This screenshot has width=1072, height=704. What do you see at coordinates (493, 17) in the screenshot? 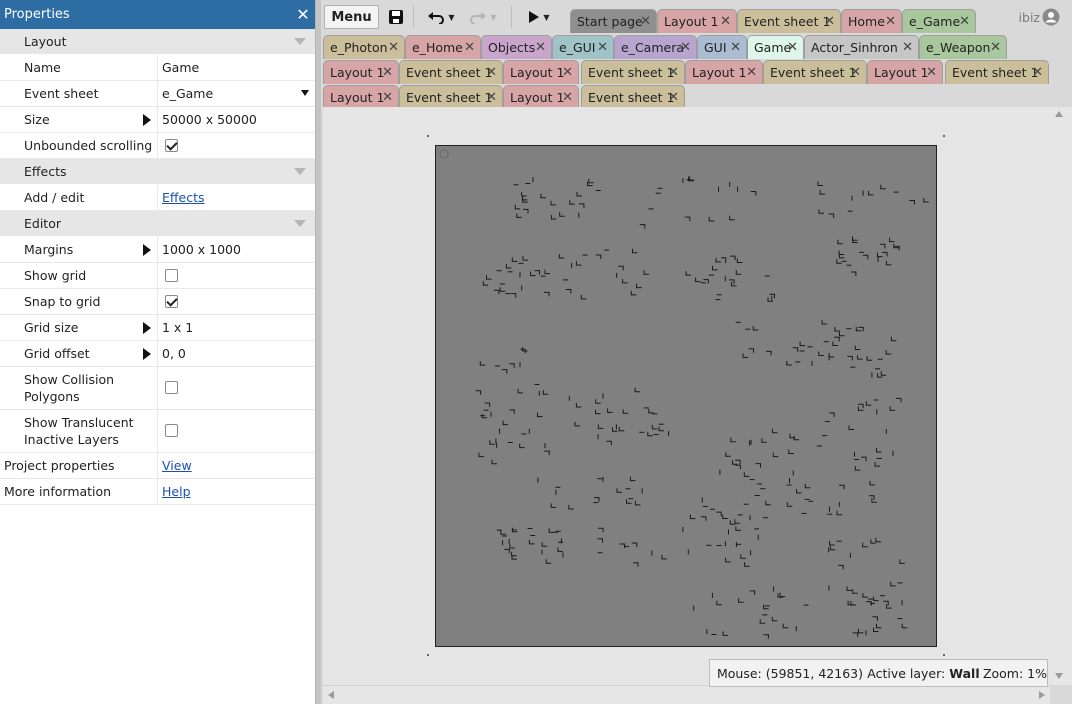
I see `redo-dropdown-icon: ▼` at bounding box center [493, 17].